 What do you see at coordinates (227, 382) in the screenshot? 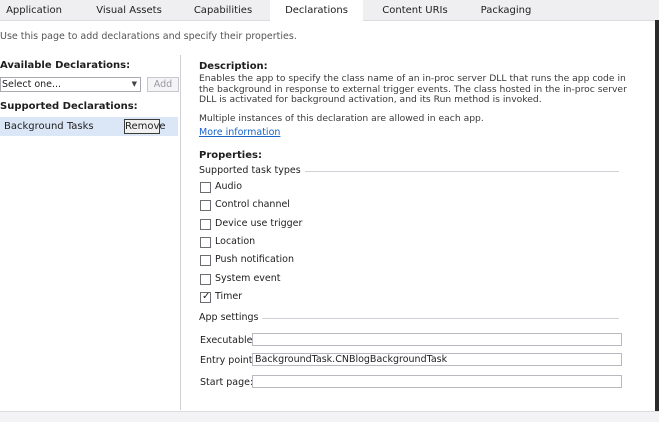
I see `start-page-label: Start page:` at bounding box center [227, 382].